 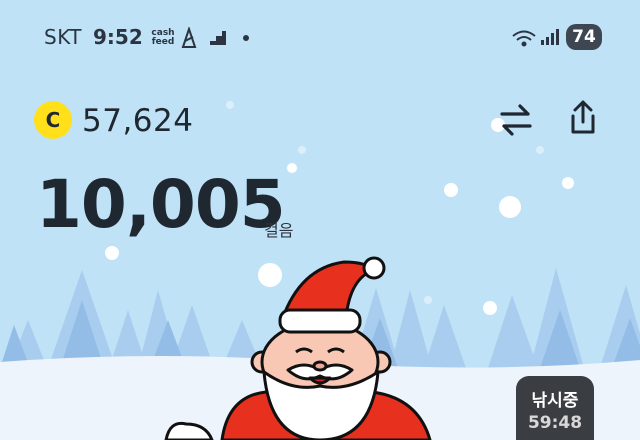 What do you see at coordinates (550, 37) in the screenshot?
I see `signal-icon` at bounding box center [550, 37].